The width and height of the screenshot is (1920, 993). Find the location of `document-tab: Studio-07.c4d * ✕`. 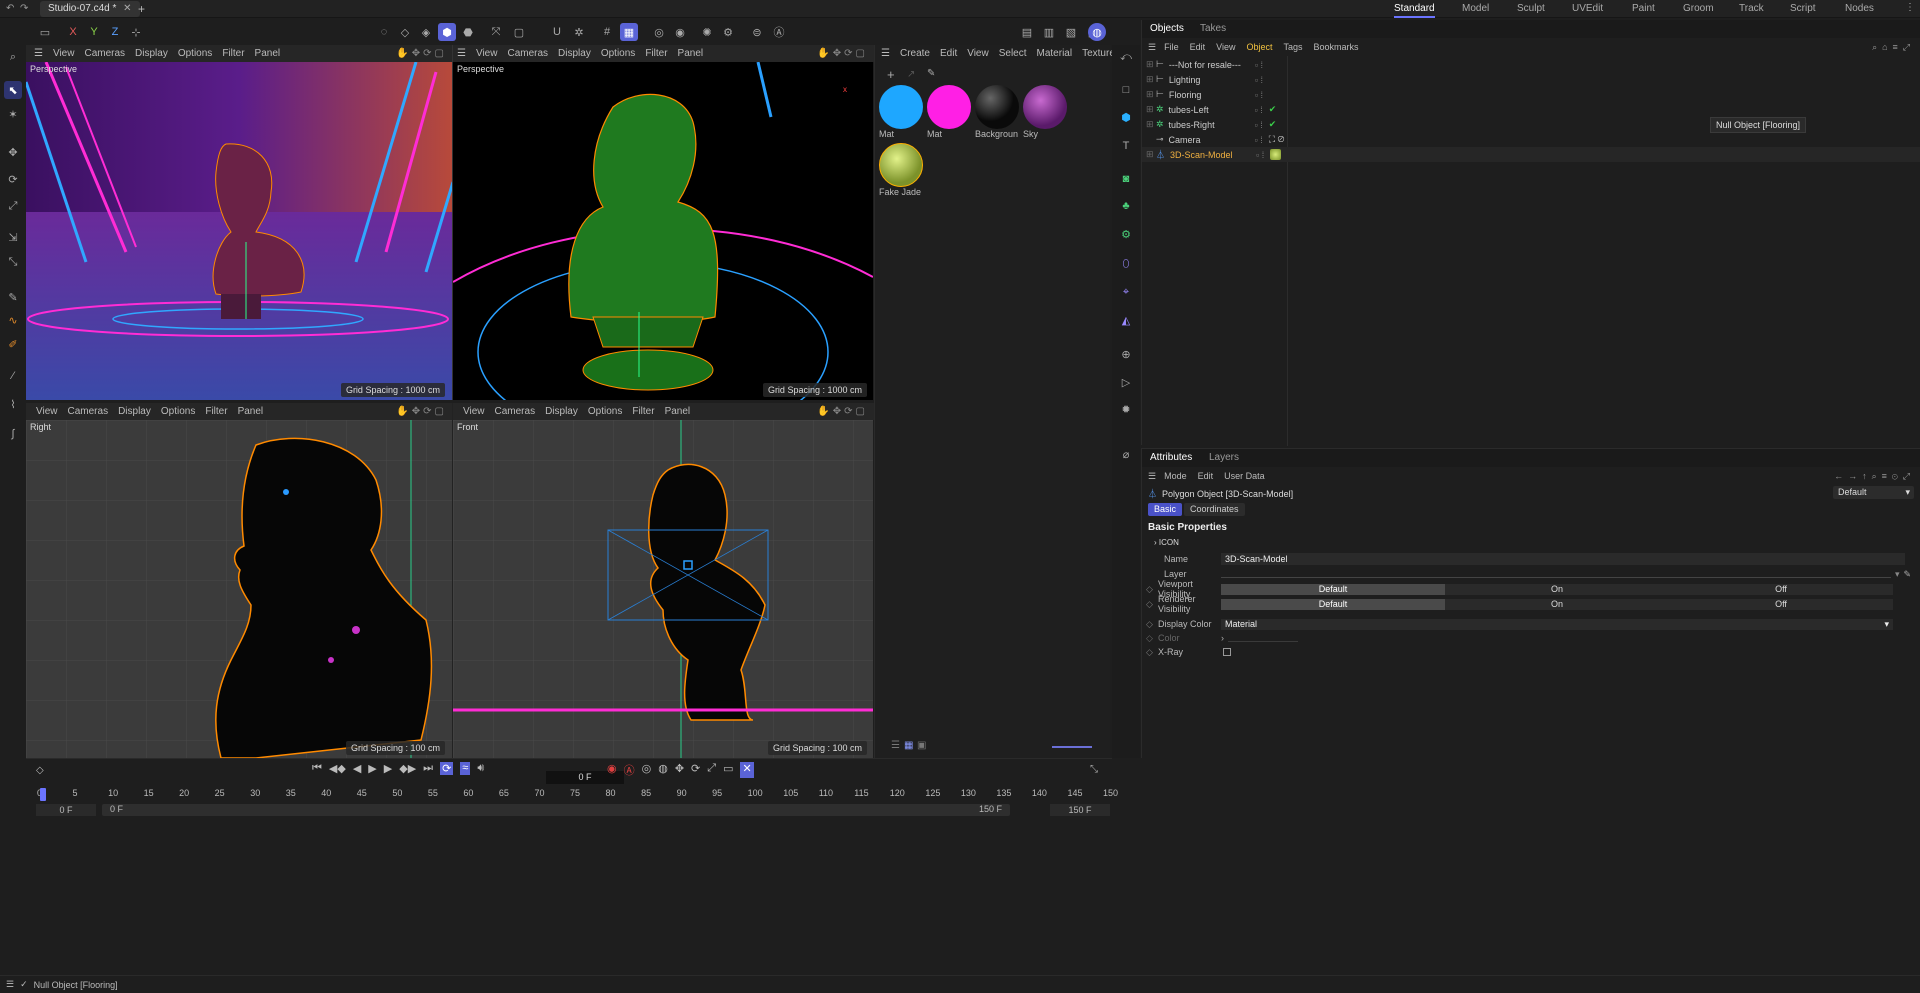

document-tab: Studio-07.c4d * ✕ is located at coordinates (90, 9).